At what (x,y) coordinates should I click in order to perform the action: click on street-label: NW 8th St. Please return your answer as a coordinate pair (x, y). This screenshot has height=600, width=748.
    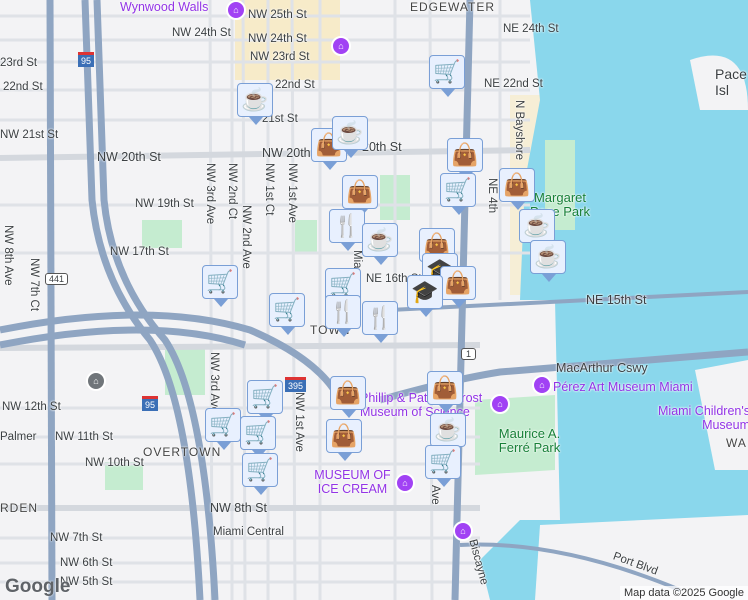
    Looking at the image, I should click on (238, 508).